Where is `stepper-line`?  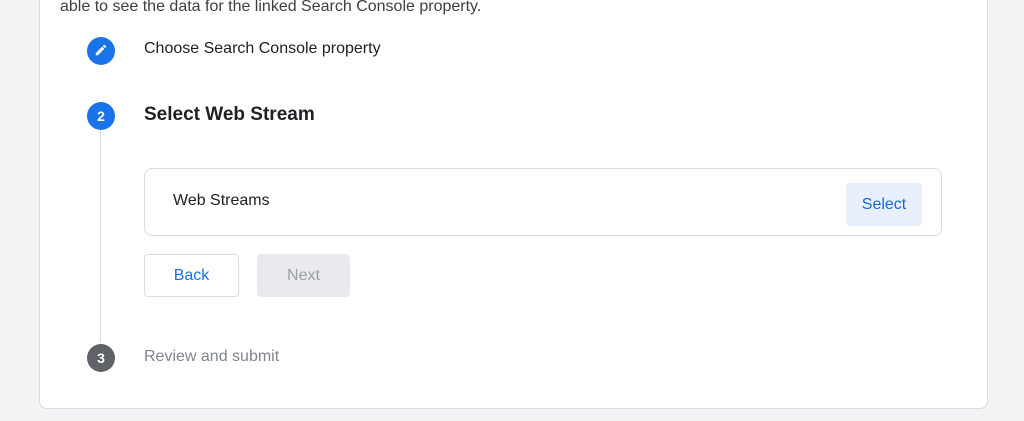 stepper-line is located at coordinates (100, 236).